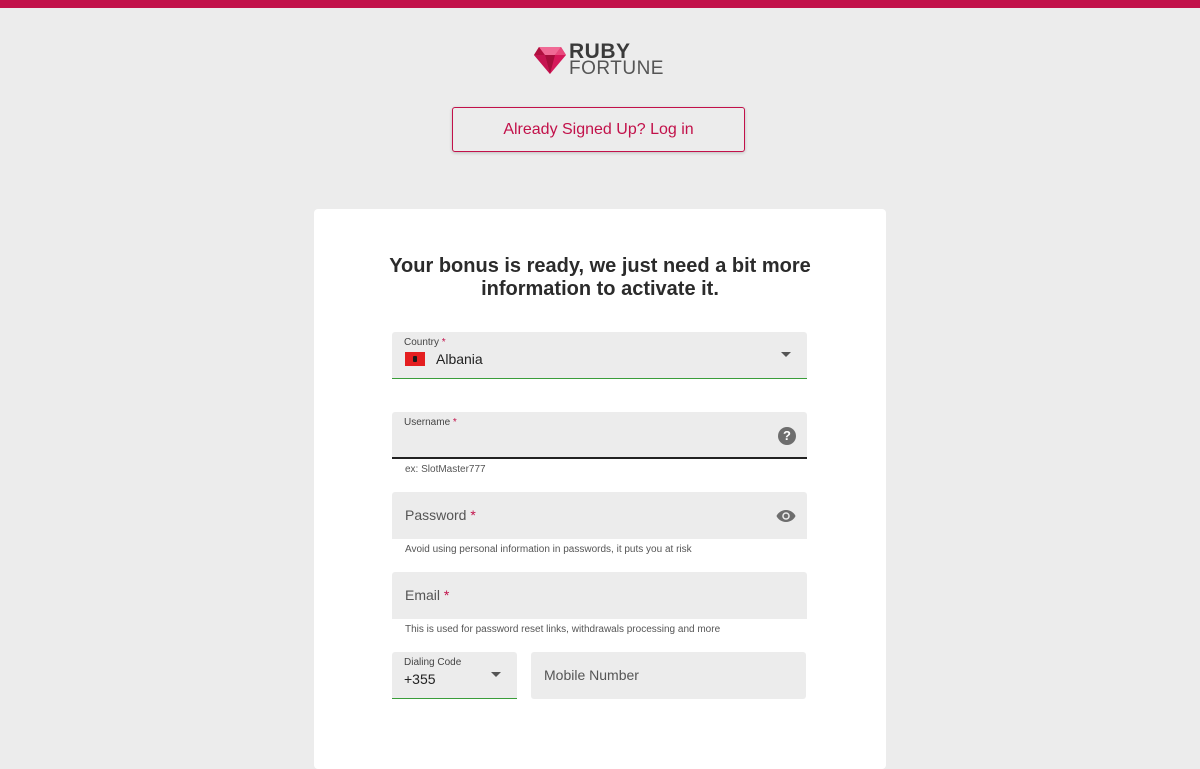  Describe the element at coordinates (430, 422) in the screenshot. I see `username-label: Username *` at that location.